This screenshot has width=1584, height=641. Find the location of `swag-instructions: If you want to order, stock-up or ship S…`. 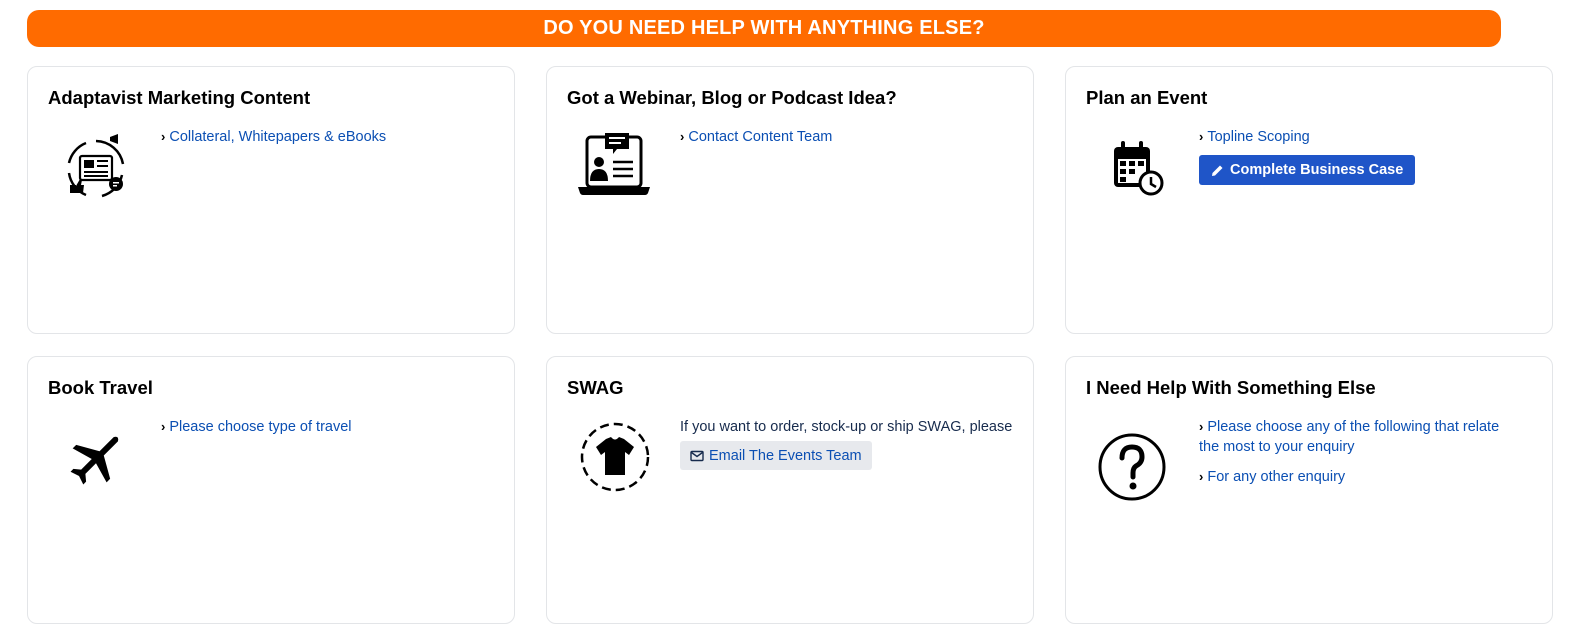

swag-instructions: If you want to order, stock-up or ship S… is located at coordinates (846, 427).